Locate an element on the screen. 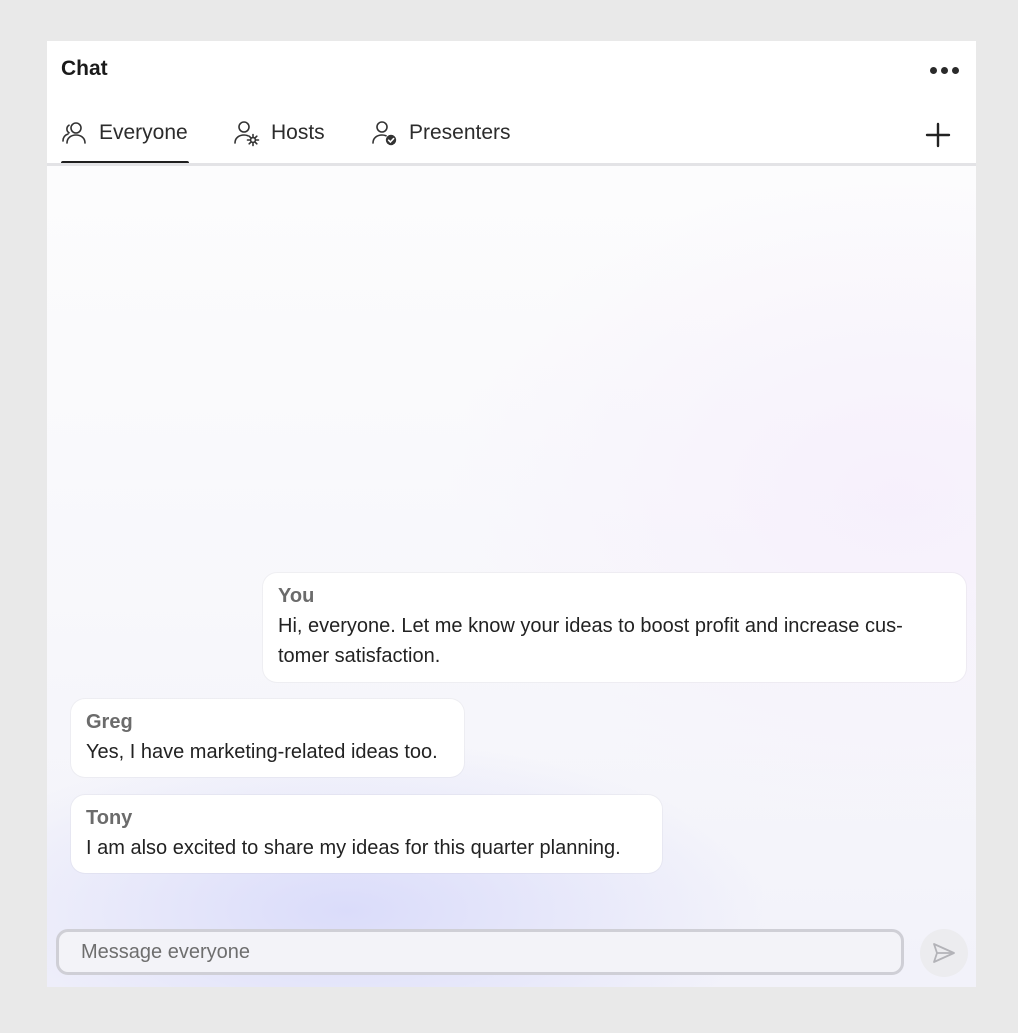 This screenshot has height=1033, width=1018. user-gear-icon is located at coordinates (247, 134).